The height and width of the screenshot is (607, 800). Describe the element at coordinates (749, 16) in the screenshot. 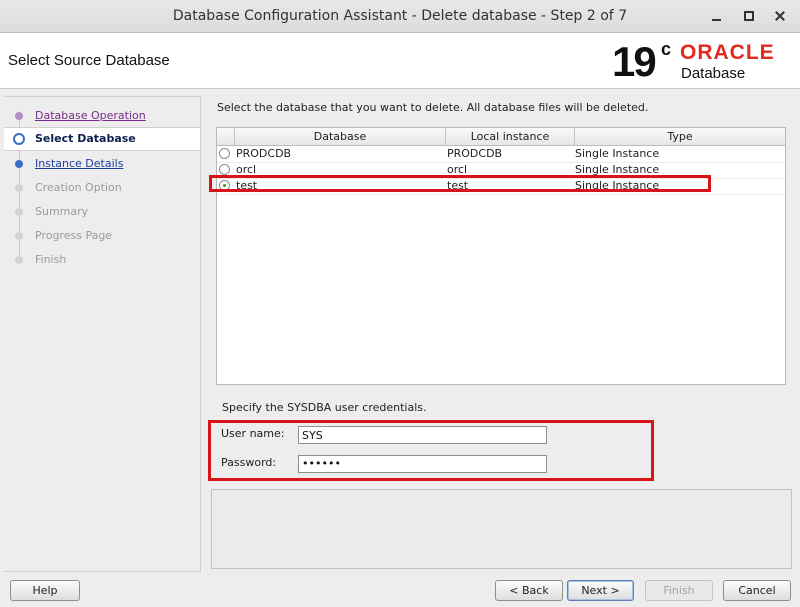

I see `maximize-icon` at that location.